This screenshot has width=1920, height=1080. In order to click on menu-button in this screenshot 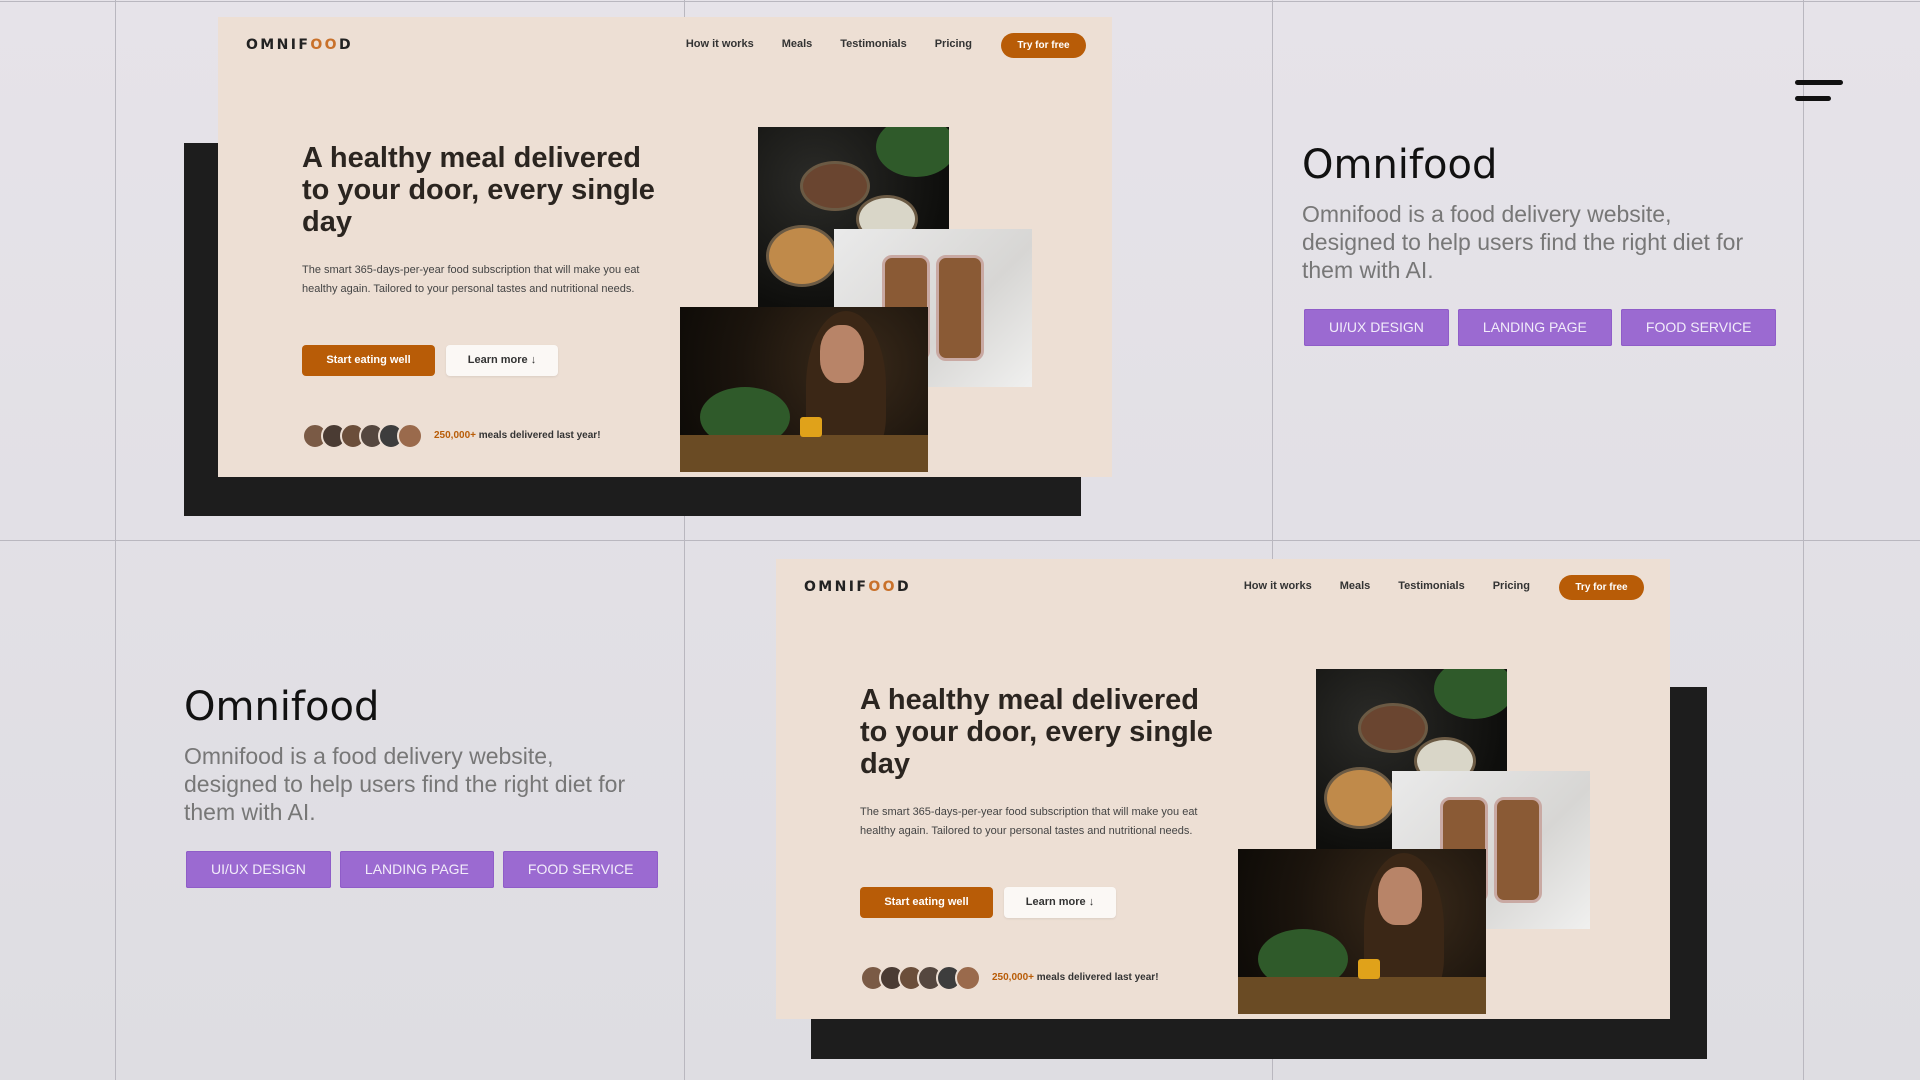, I will do `click(1818, 92)`.